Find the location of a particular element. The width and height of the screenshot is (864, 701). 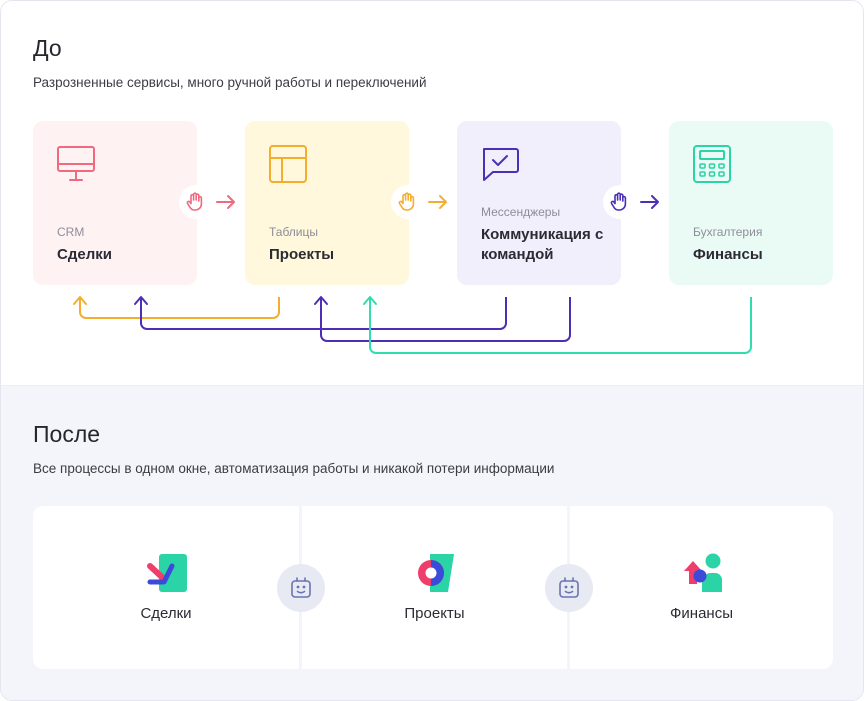

link-teal is located at coordinates (560, 325).